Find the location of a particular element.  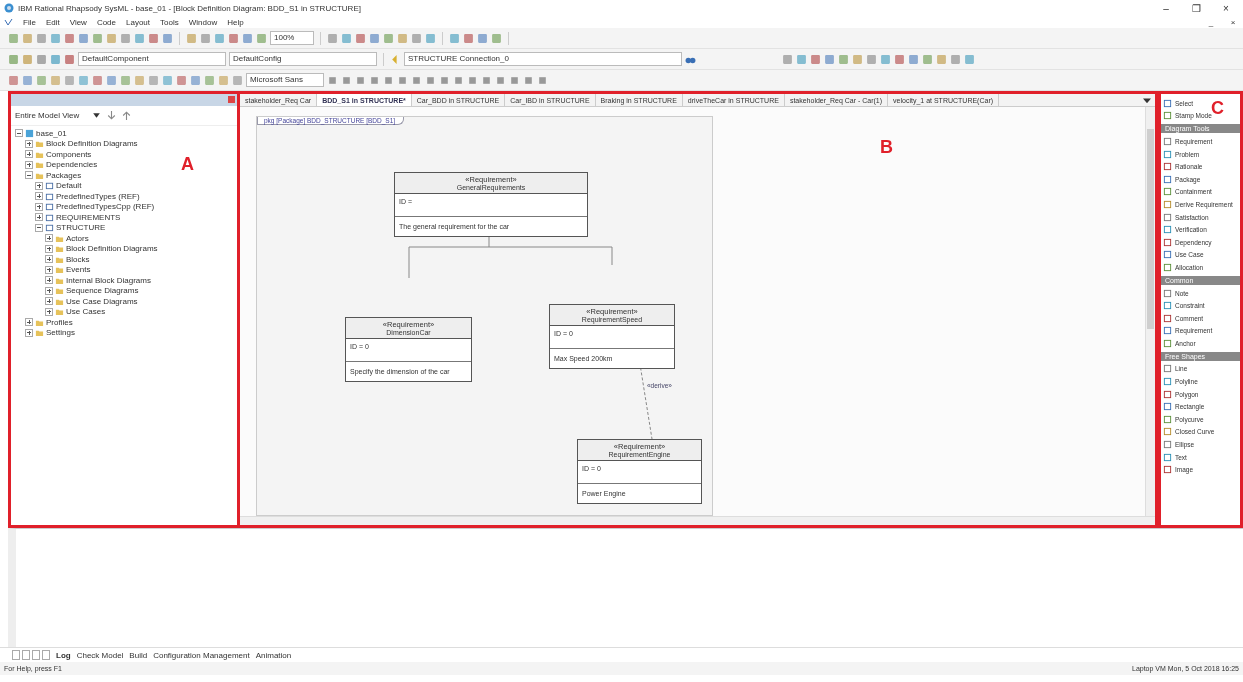

tree-item: Events is located at coordinates (78, 270).